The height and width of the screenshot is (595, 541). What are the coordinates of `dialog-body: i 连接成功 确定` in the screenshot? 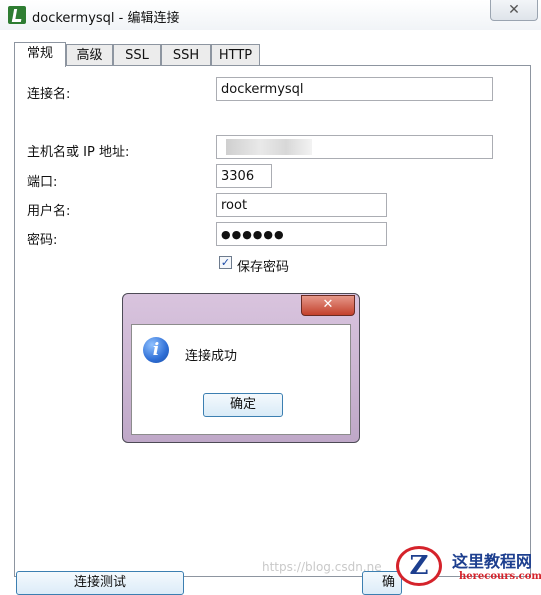 It's located at (241, 379).